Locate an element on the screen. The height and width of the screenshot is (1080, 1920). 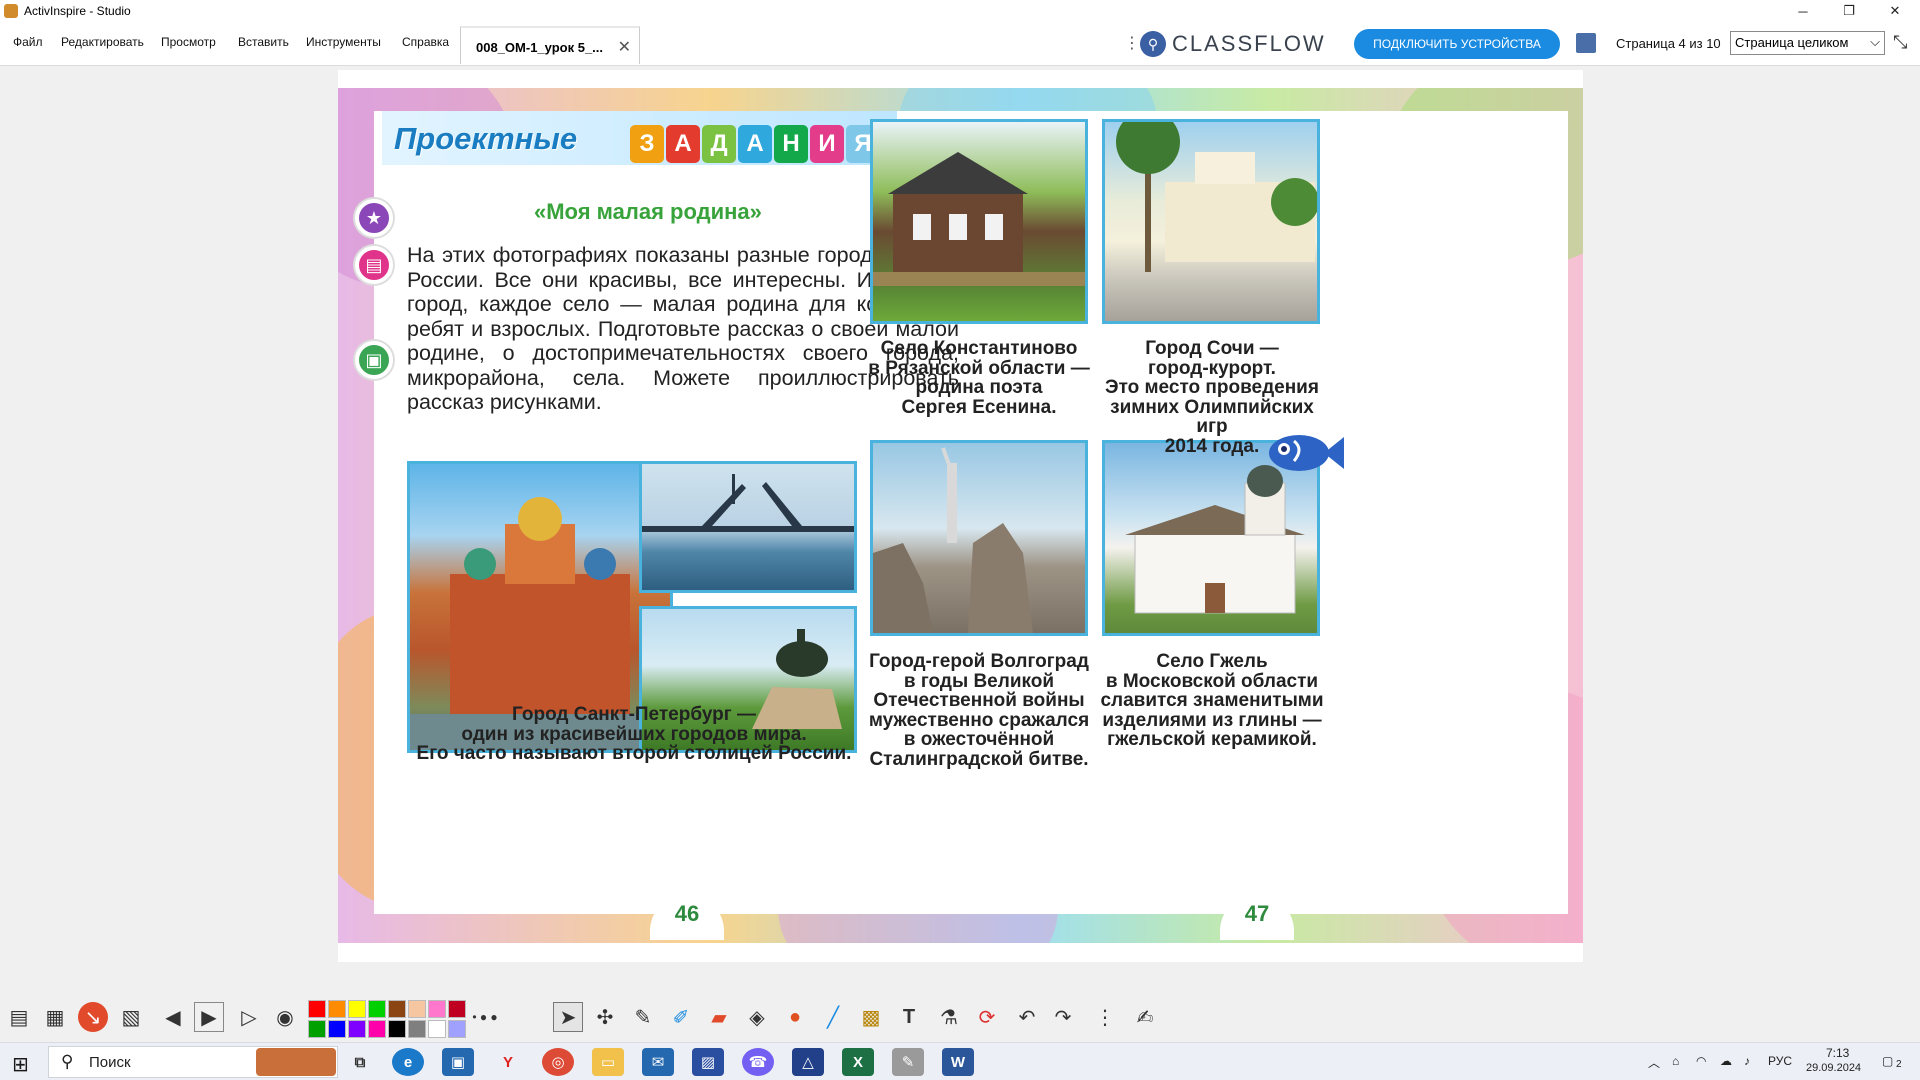
mail-icon: ✉ is located at coordinates (658, 1062).